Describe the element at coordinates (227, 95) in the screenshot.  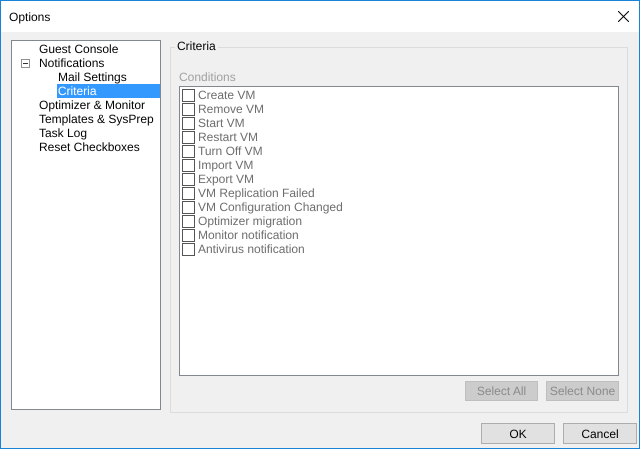
I see `condition-label: Create VM` at that location.